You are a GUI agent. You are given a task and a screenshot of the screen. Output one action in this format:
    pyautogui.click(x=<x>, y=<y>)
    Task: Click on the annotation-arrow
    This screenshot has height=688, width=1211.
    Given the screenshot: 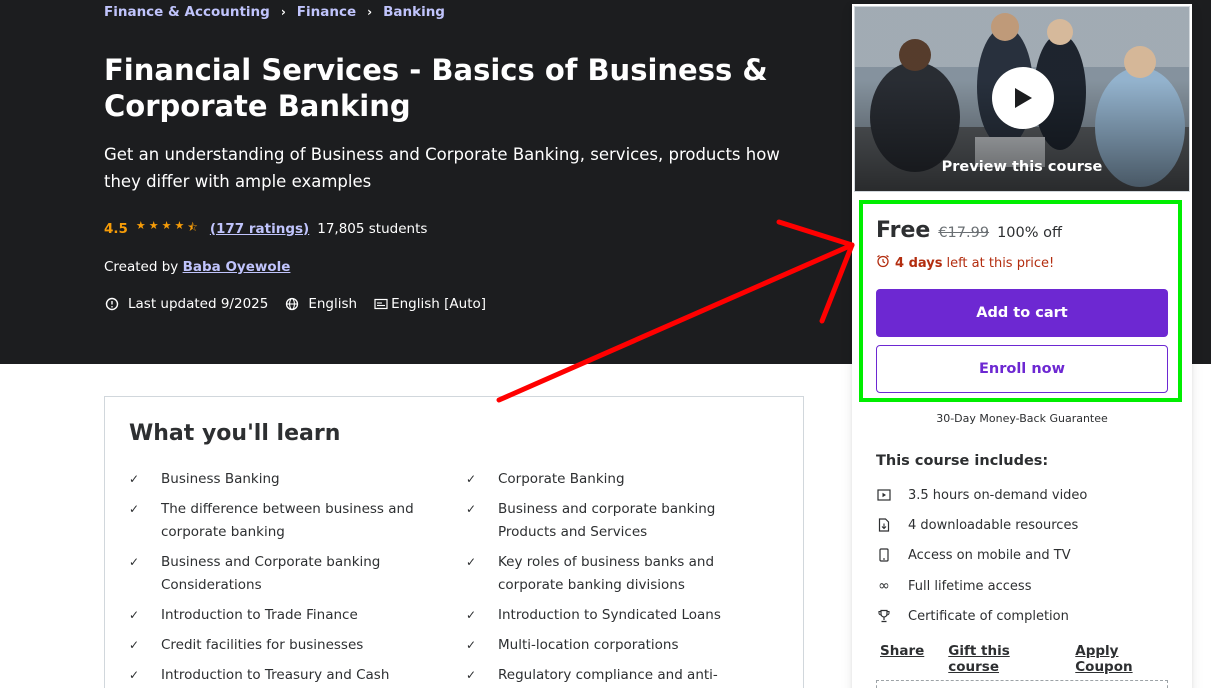 What is the action you would take?
    pyautogui.click(x=675, y=311)
    